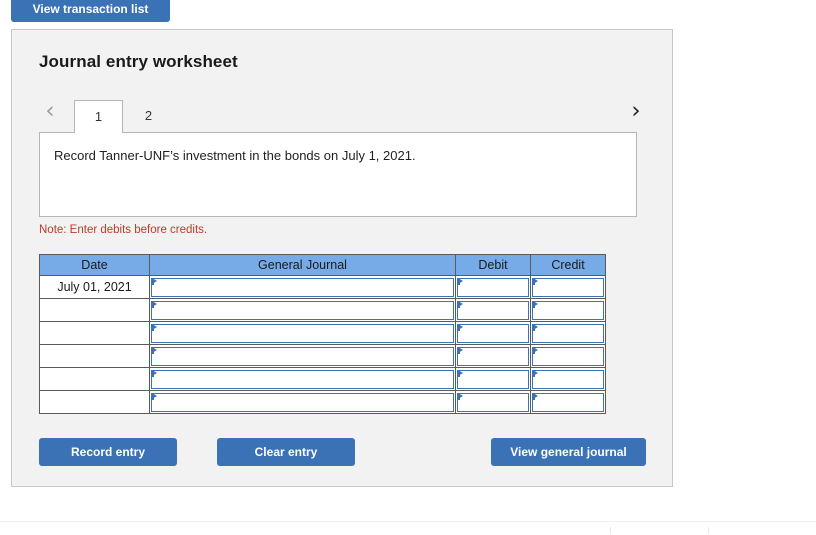 The image size is (816, 535). What do you see at coordinates (108, 452) in the screenshot?
I see `record-entry-button: Record entry` at bounding box center [108, 452].